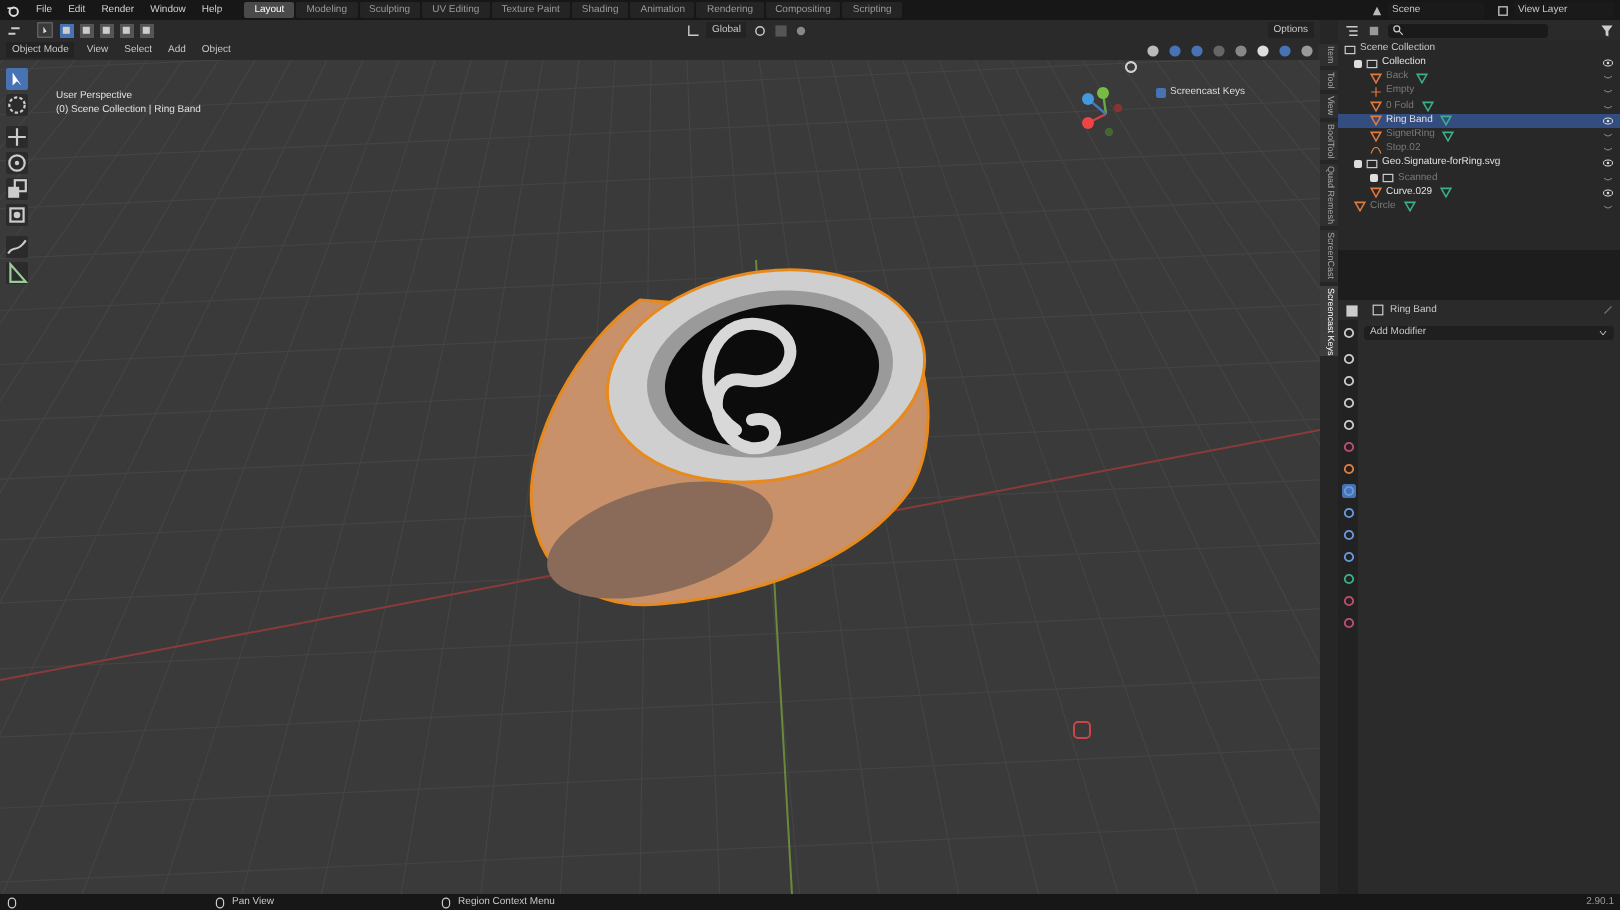 The width and height of the screenshot is (1620, 910). I want to click on empty-icon, so click(1376, 91).